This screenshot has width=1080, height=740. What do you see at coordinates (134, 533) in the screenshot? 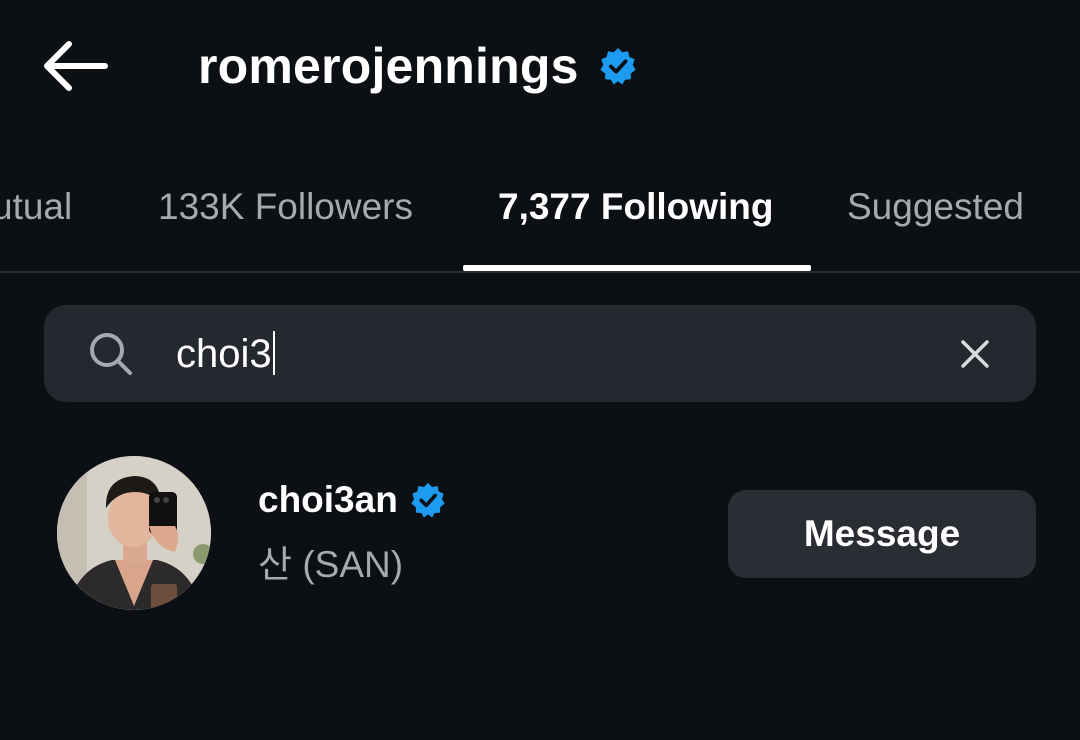
I see `avatar` at bounding box center [134, 533].